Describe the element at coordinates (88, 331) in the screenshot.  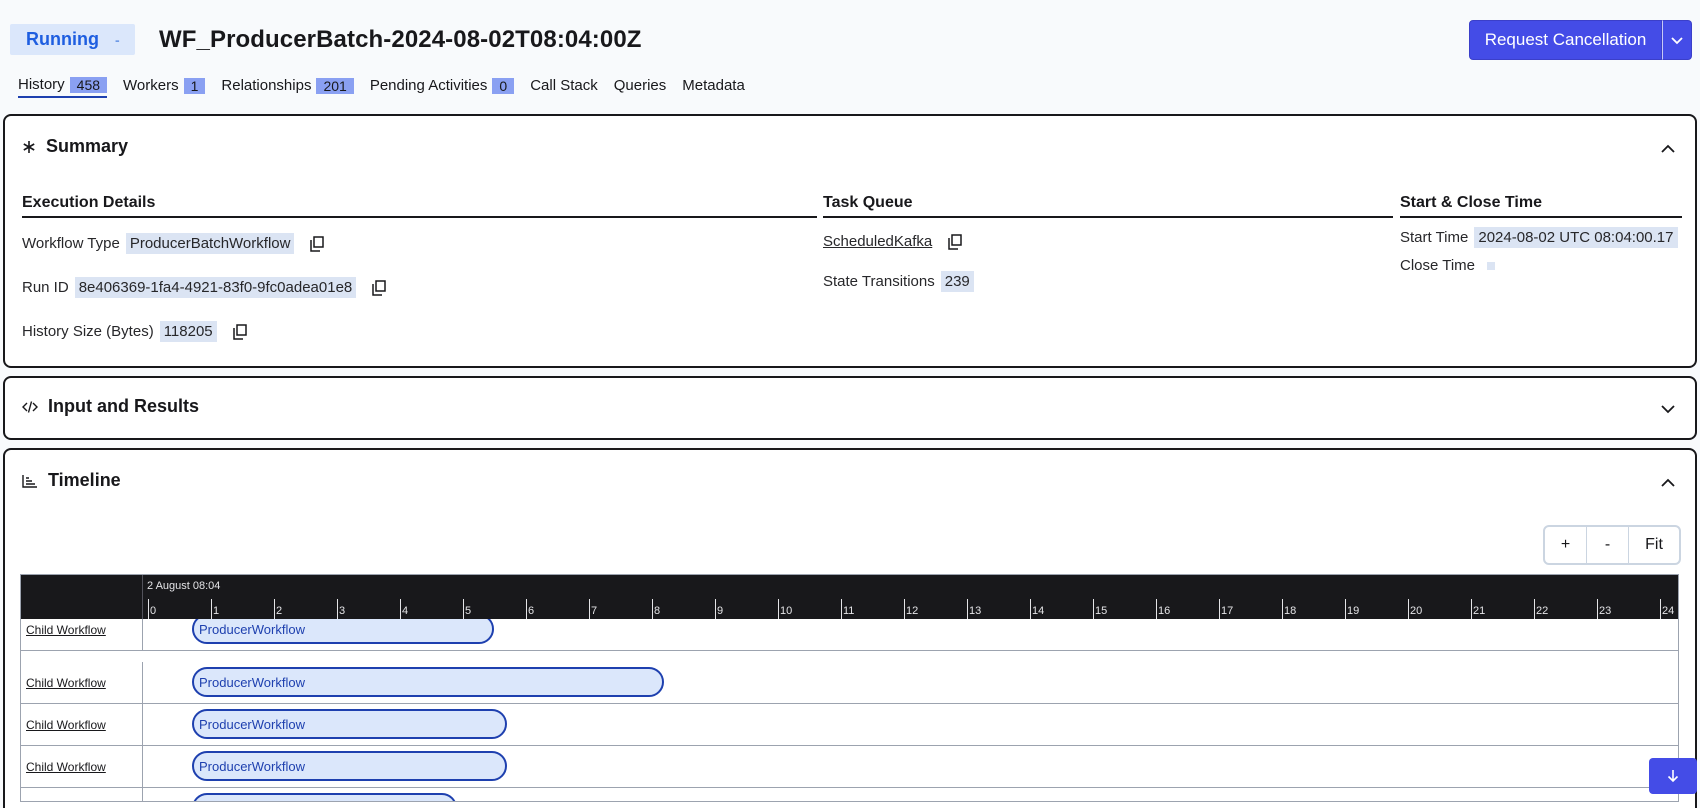
I see `history-size-label: History Size (Bytes)` at that location.